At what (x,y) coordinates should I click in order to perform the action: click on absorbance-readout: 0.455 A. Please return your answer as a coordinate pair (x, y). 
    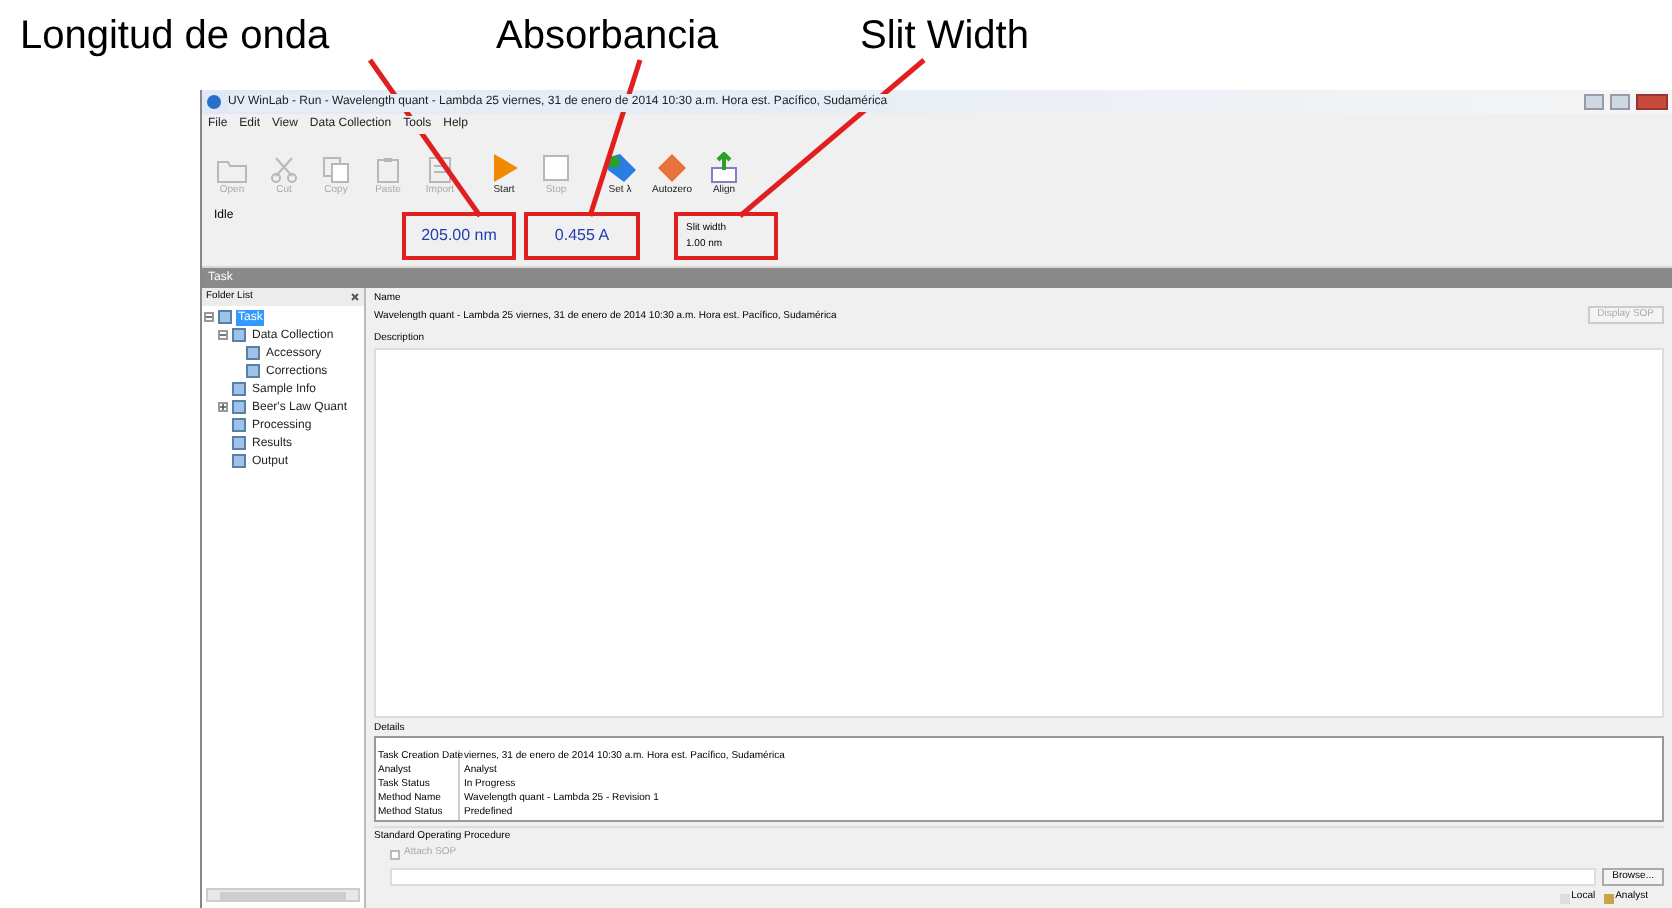
    Looking at the image, I should click on (582, 236).